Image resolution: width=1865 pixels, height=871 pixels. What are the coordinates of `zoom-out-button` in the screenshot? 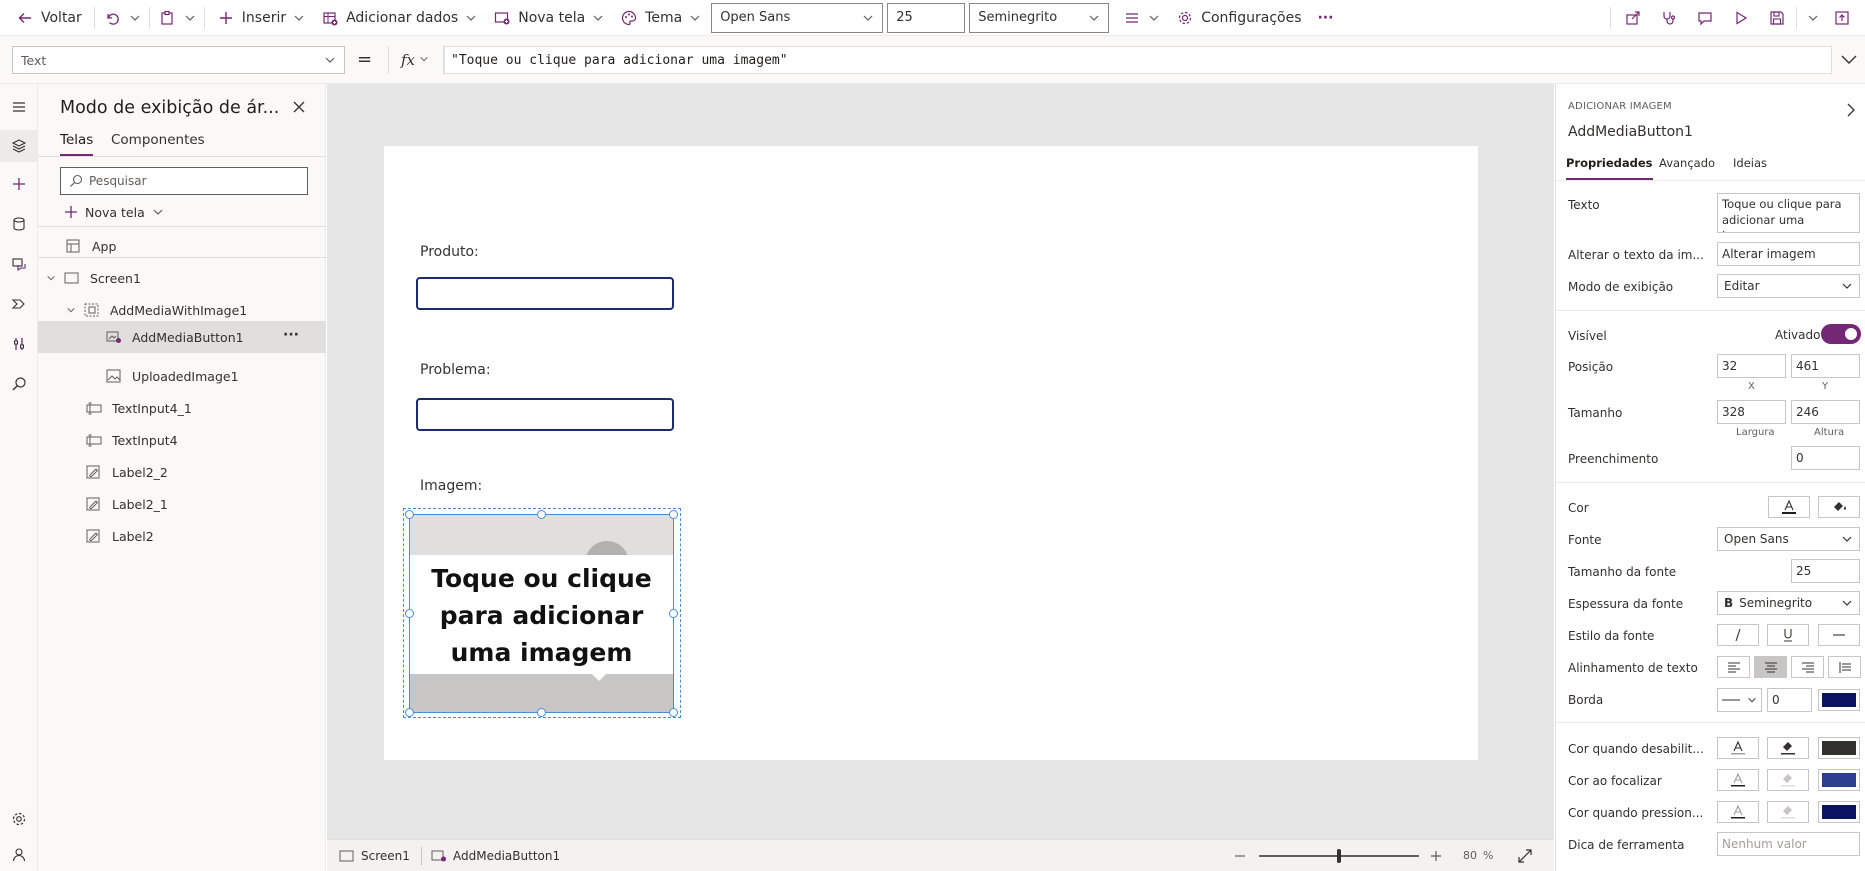 It's located at (1240, 856).